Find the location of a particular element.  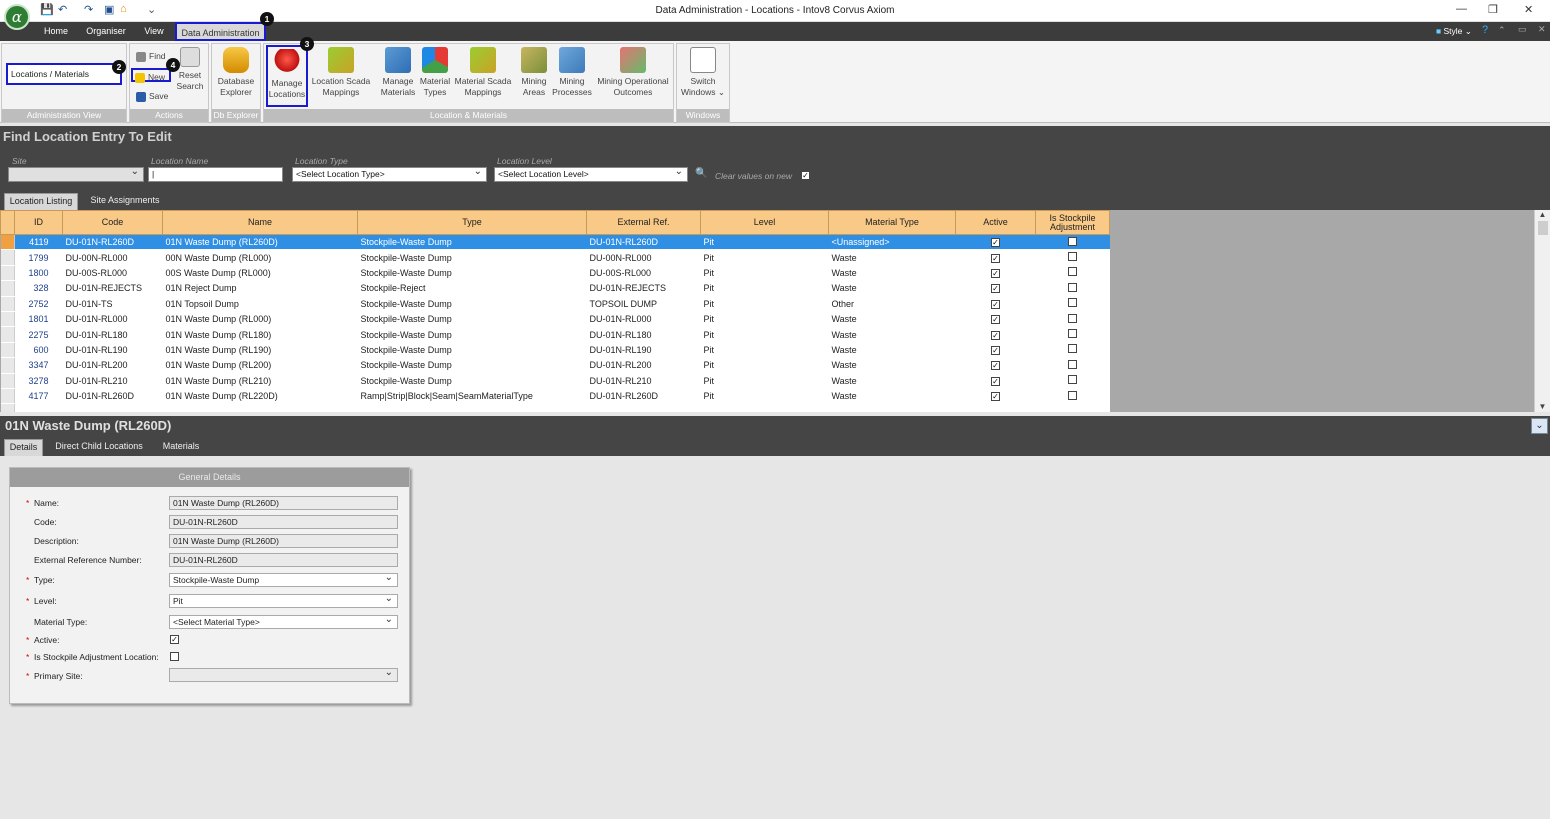

manage-locations-button: Manage Locations is located at coordinates (287, 76).